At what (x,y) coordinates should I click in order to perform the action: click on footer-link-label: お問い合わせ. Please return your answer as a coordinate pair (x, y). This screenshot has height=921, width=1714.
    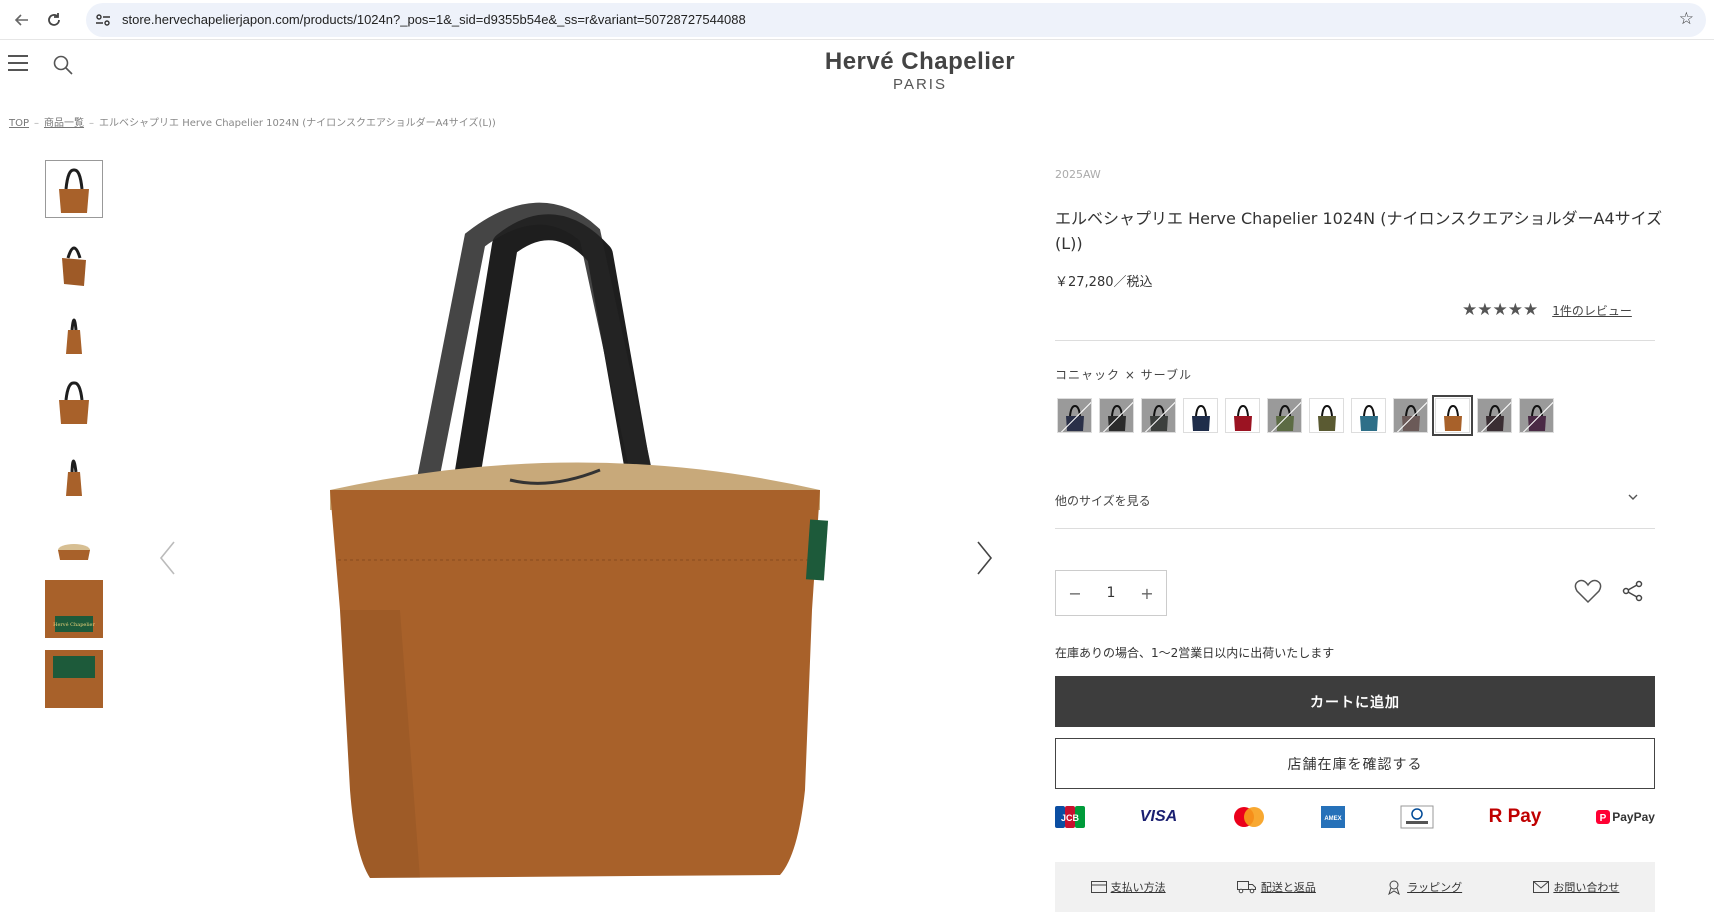
    Looking at the image, I should click on (1586, 887).